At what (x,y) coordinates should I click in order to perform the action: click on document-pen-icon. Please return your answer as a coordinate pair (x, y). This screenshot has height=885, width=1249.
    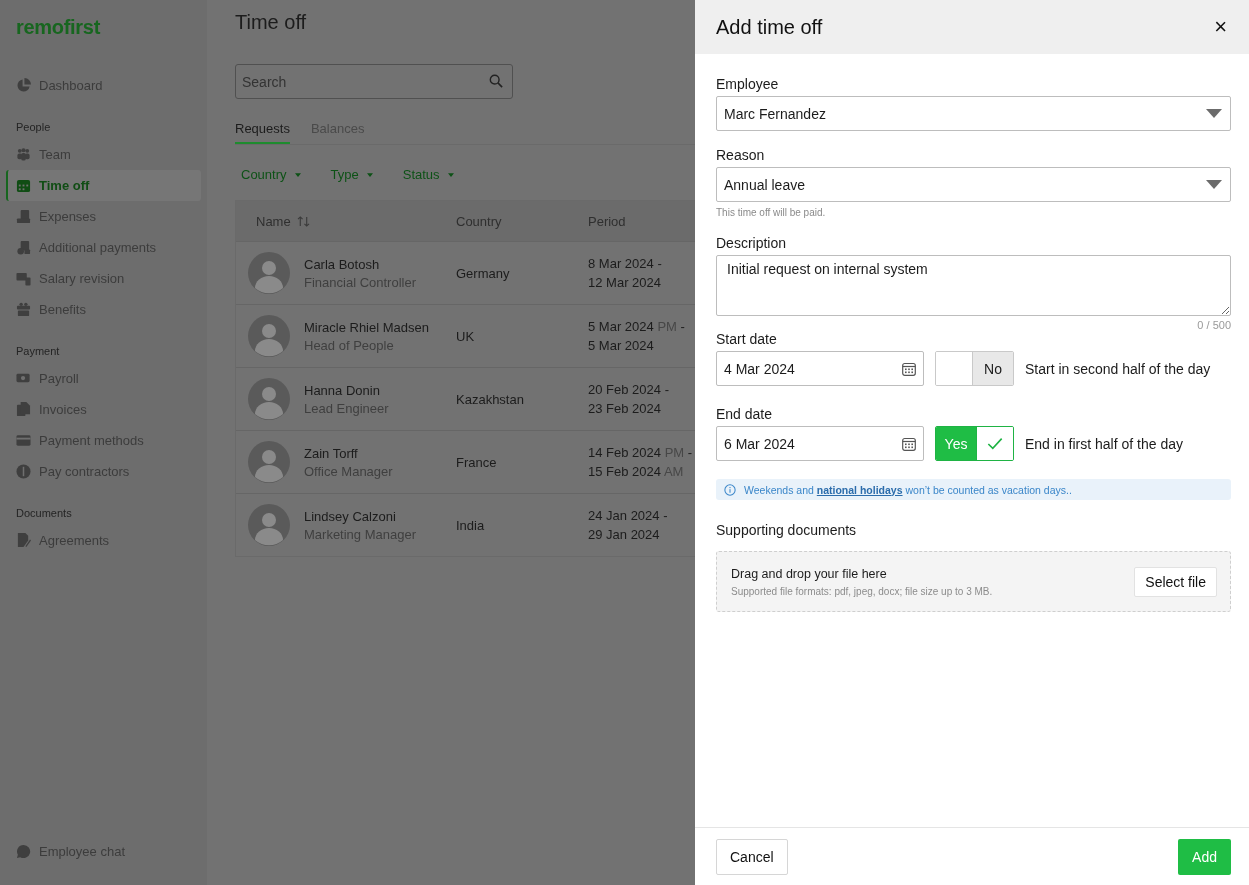
    Looking at the image, I should click on (23, 540).